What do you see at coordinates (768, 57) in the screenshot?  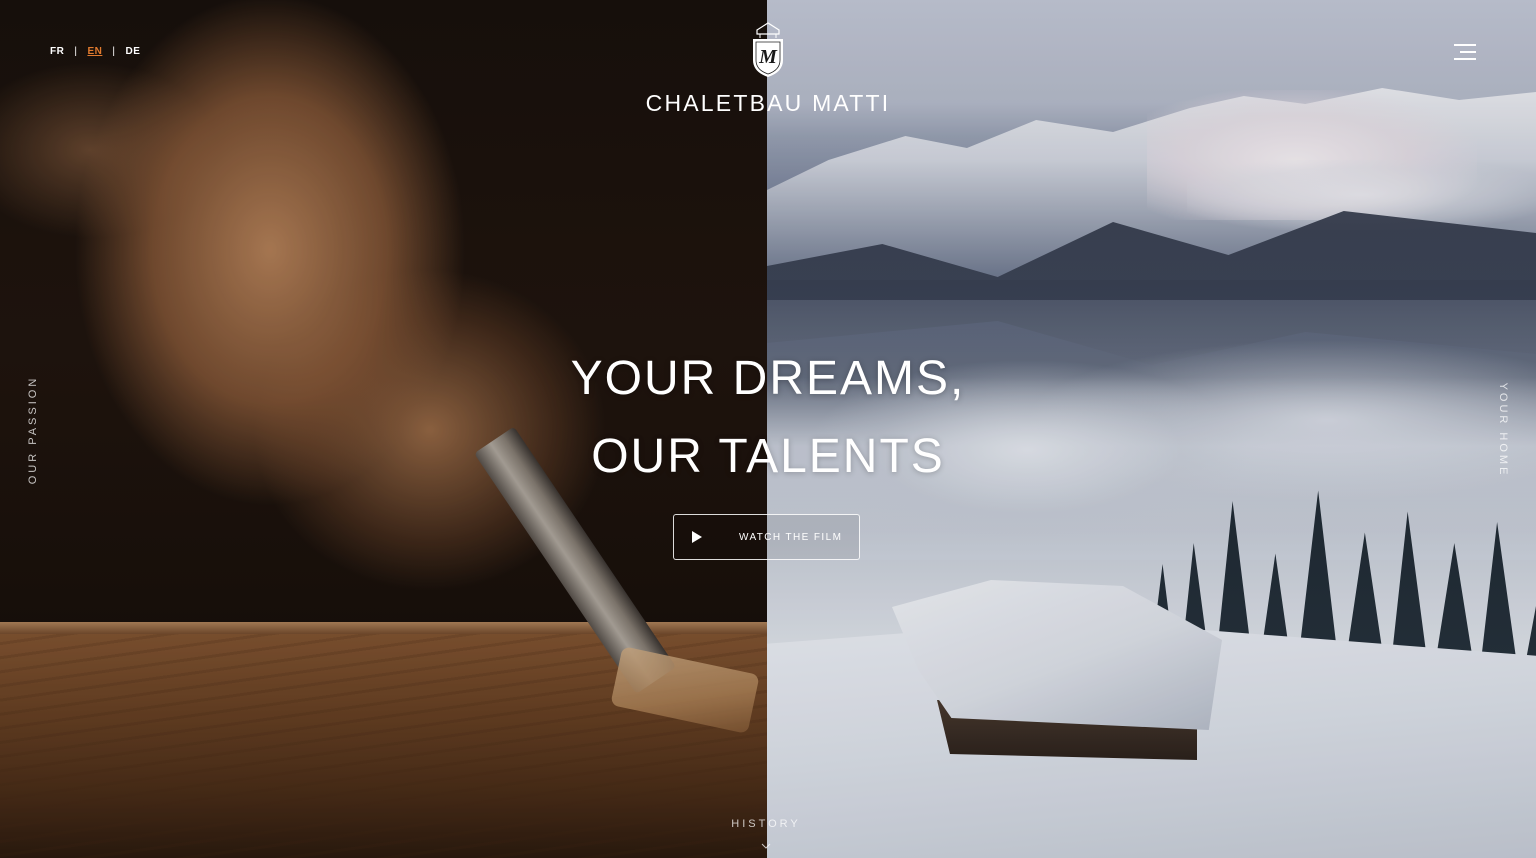 I see `crest-letter: M` at bounding box center [768, 57].